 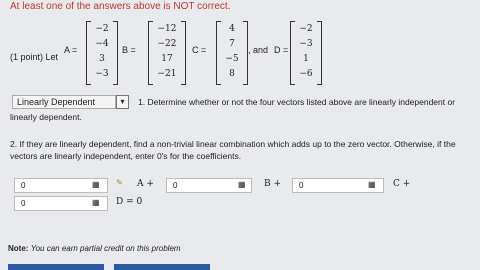 I want to click on matrix-d: −2 −3 1 −6, so click(x=306, y=53).